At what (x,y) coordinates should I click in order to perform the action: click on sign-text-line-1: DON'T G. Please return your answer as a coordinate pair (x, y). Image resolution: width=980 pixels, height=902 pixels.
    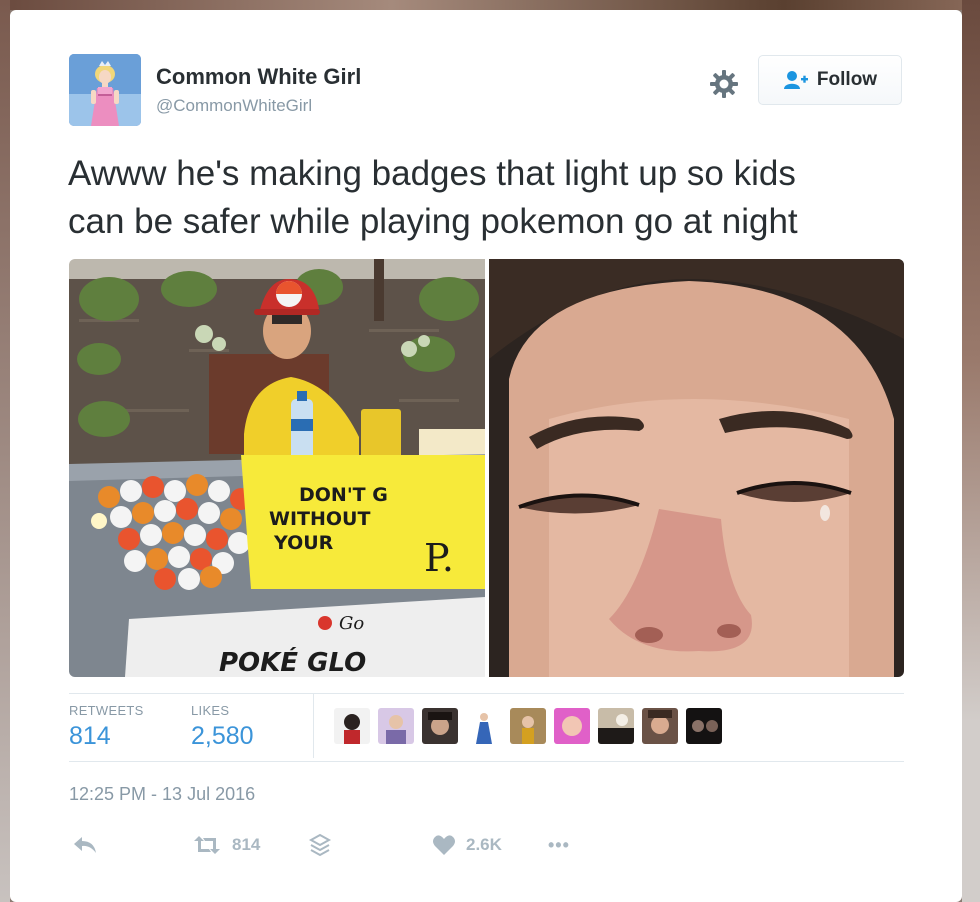
    Looking at the image, I should click on (343, 495).